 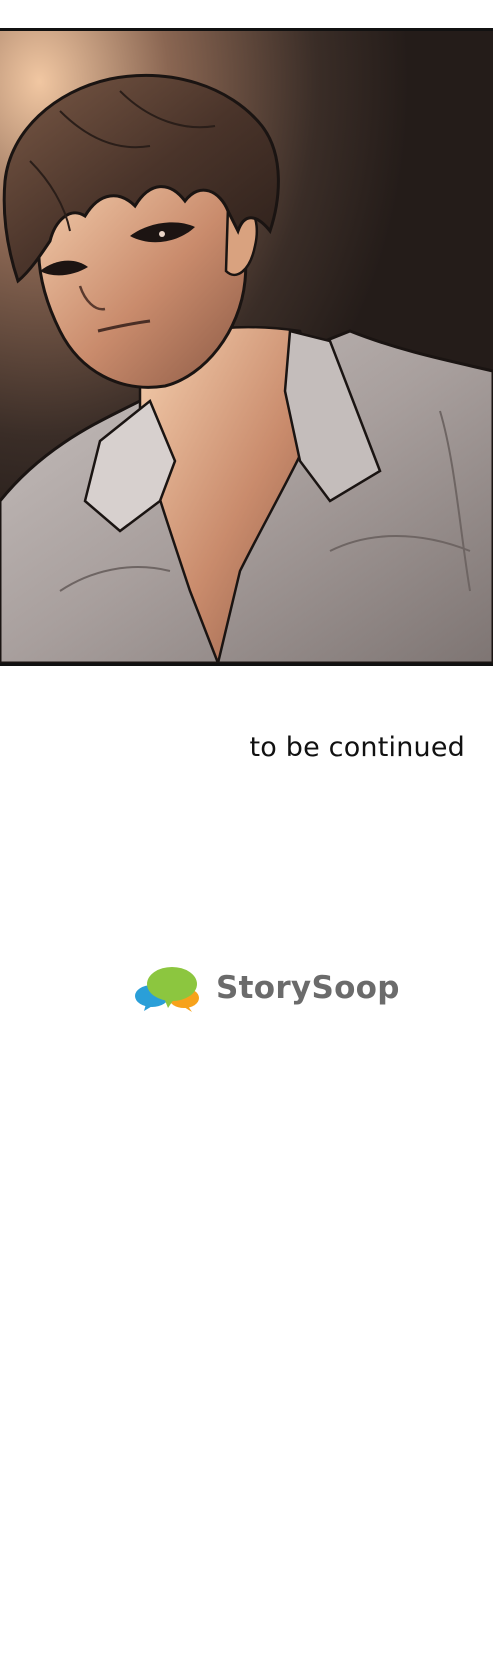 What do you see at coordinates (167, 989) in the screenshot?
I see `speech-bubbles-logo-icon` at bounding box center [167, 989].